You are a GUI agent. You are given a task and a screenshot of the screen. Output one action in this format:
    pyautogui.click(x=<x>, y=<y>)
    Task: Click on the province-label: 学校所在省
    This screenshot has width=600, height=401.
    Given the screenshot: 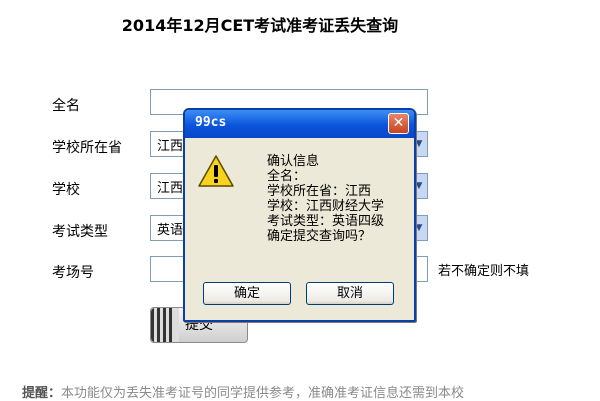 What is the action you would take?
    pyautogui.click(x=87, y=148)
    